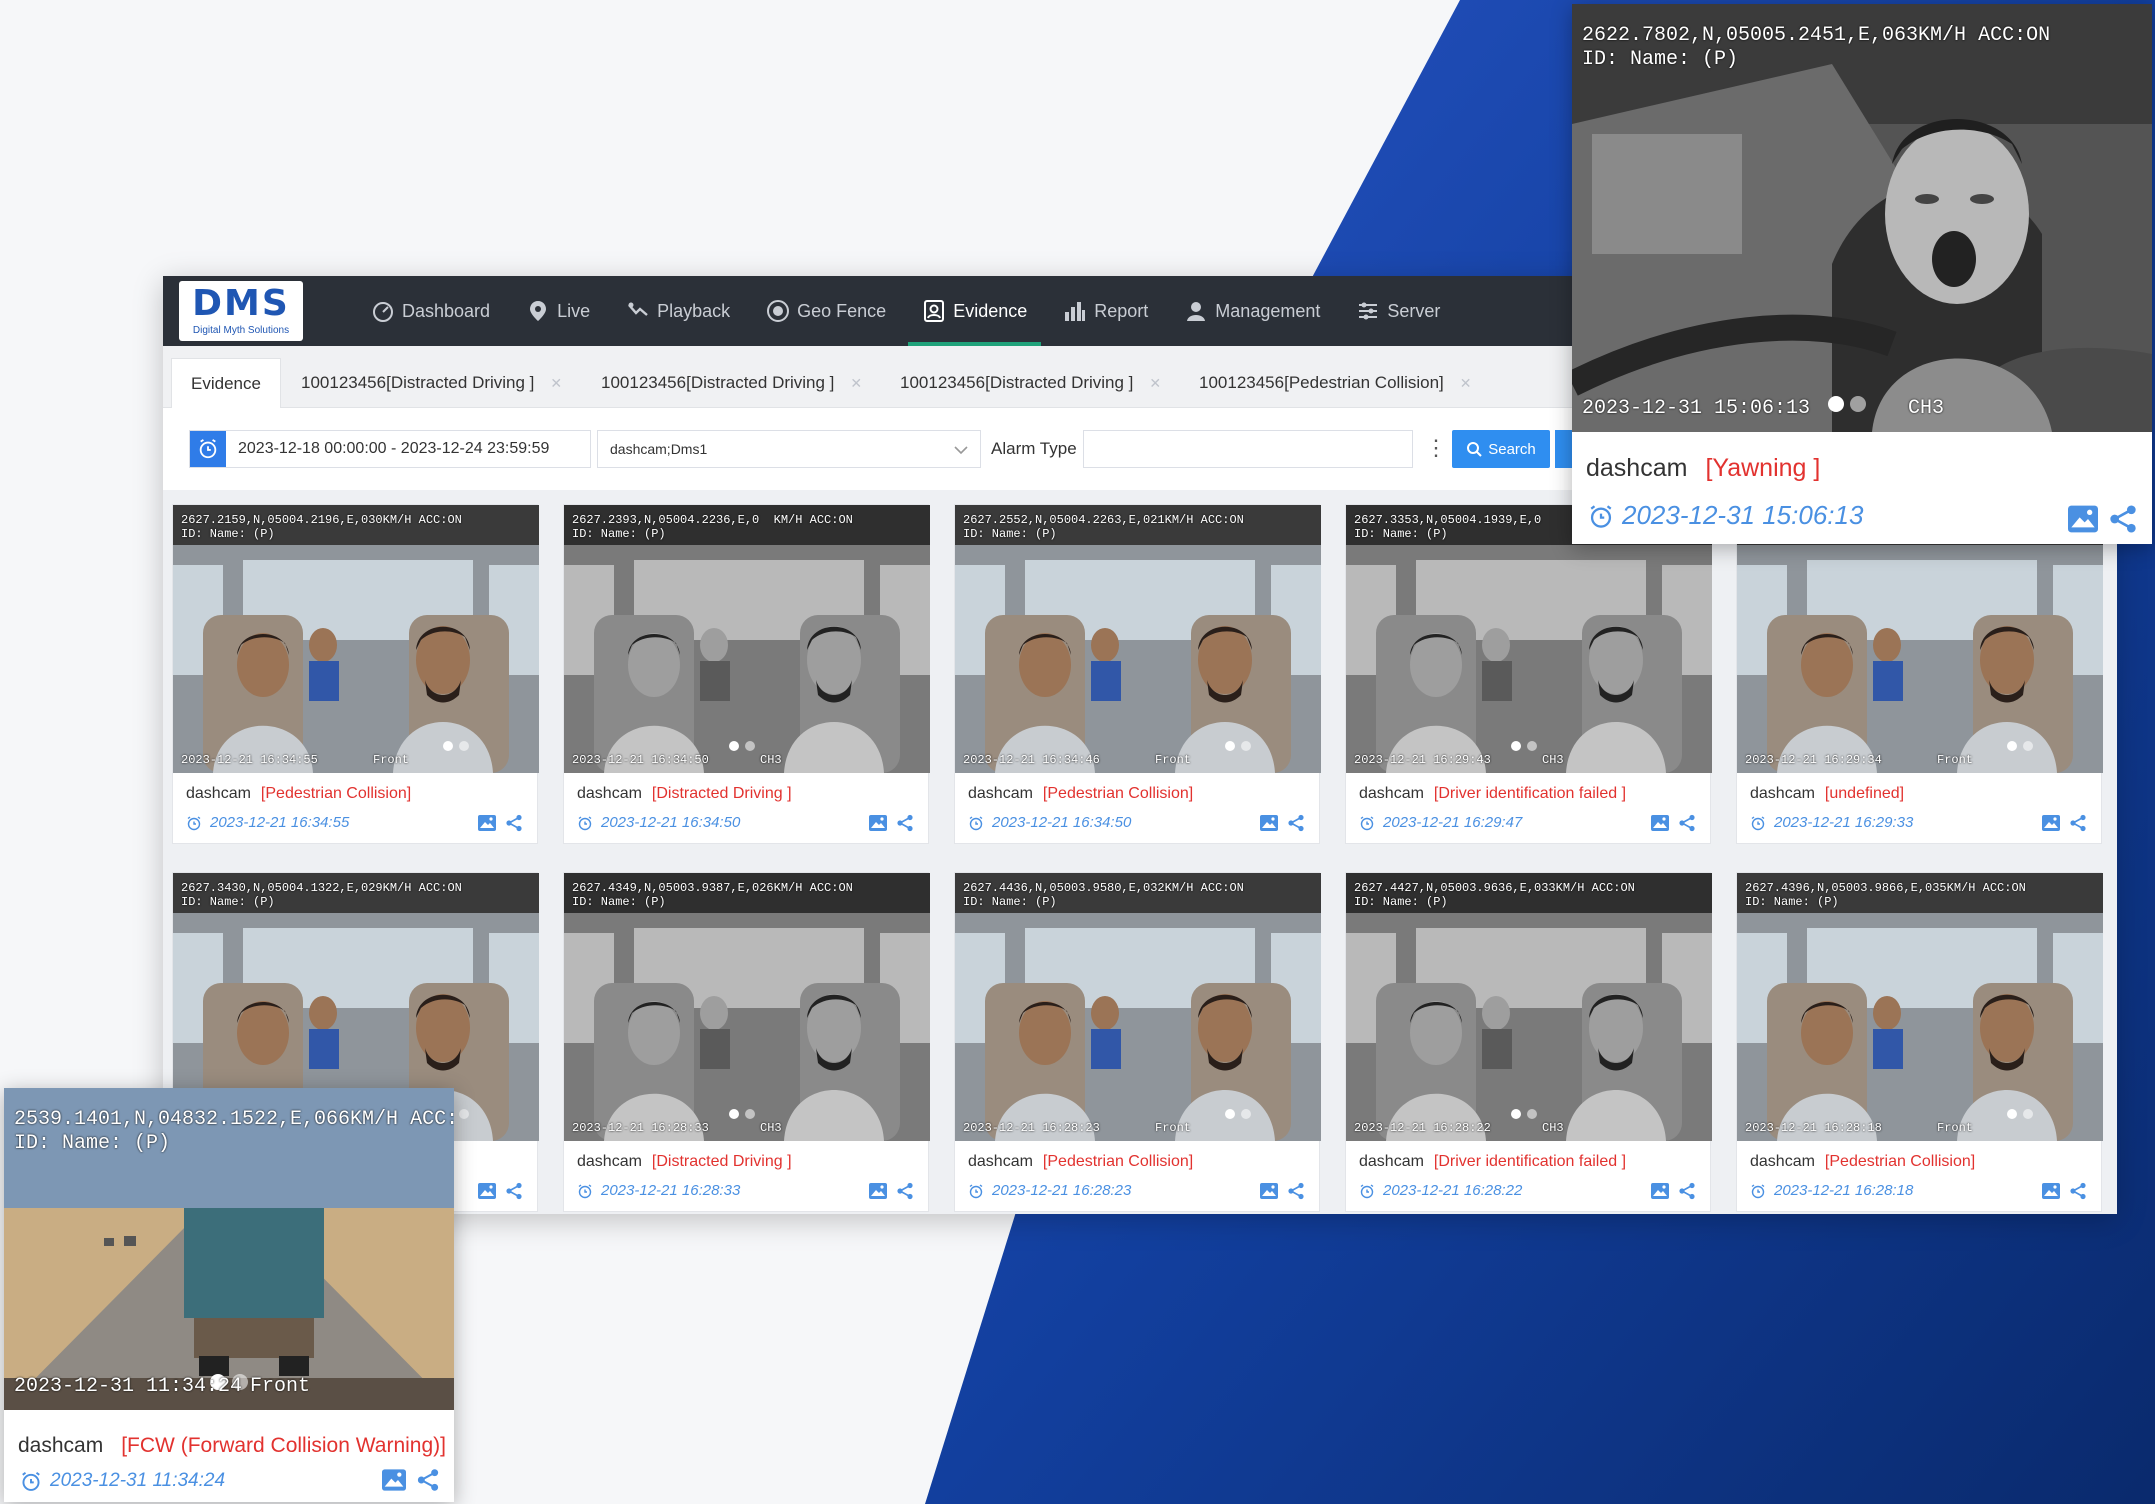 The image size is (2155, 1504). I want to click on nav-live: Live, so click(558, 311).